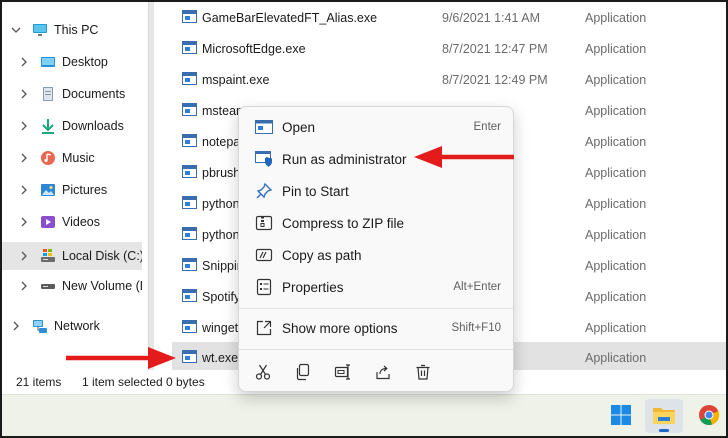  What do you see at coordinates (220, 357) in the screenshot?
I see `file-name: wt.exe` at bounding box center [220, 357].